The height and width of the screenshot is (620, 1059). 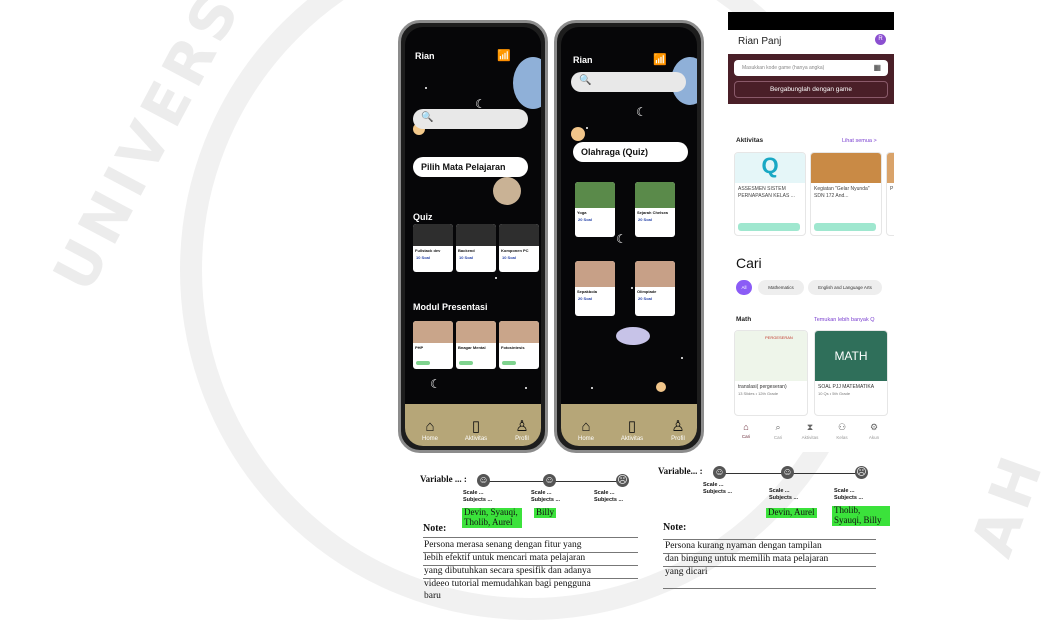 I want to click on modul-card: PHP, so click(x=433, y=345).